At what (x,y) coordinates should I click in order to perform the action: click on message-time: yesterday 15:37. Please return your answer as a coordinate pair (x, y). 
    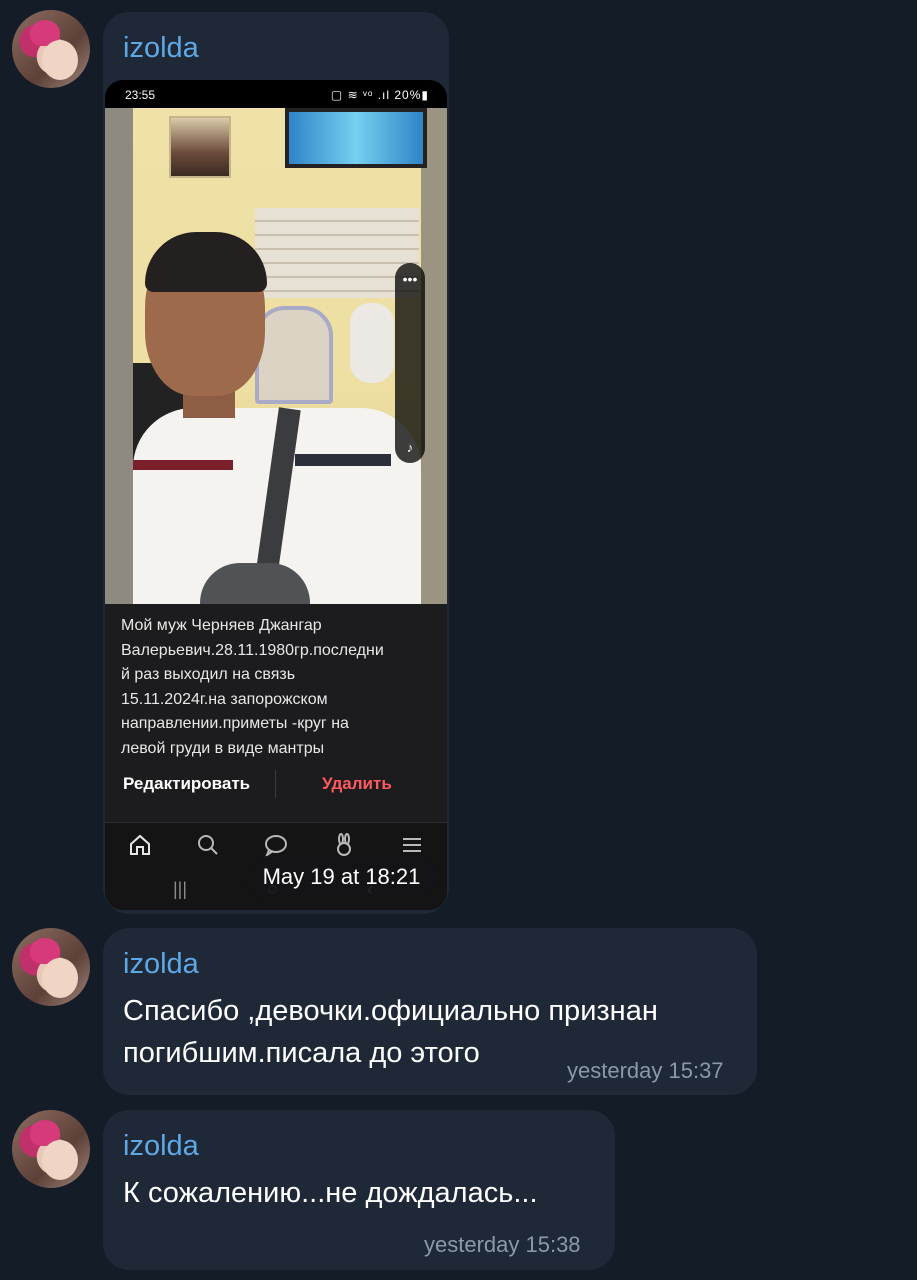
    Looking at the image, I should click on (645, 1070).